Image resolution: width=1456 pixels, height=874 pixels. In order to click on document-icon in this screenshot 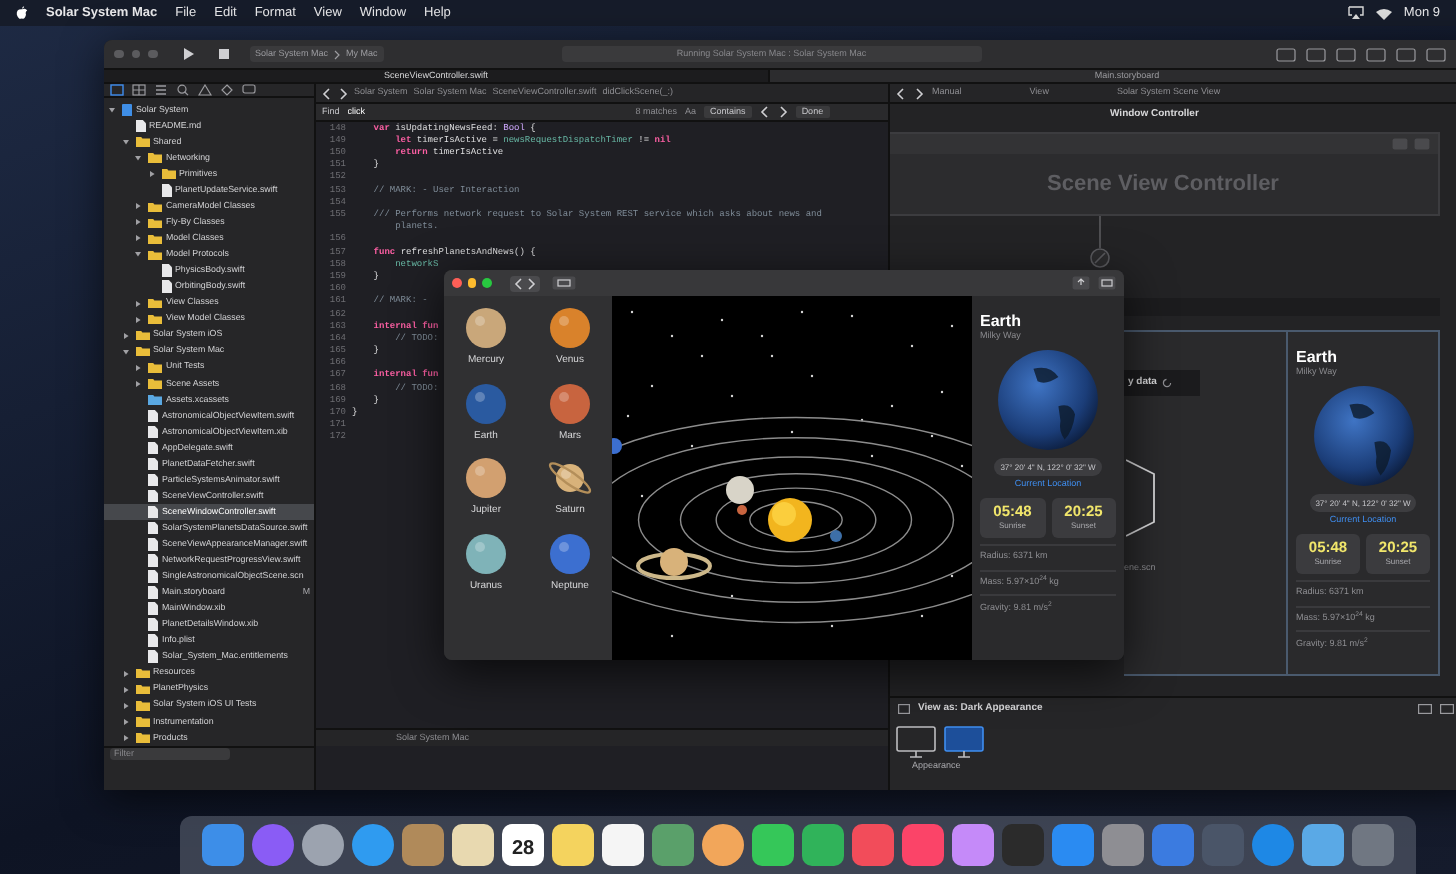, I will do `click(166, 190)`.